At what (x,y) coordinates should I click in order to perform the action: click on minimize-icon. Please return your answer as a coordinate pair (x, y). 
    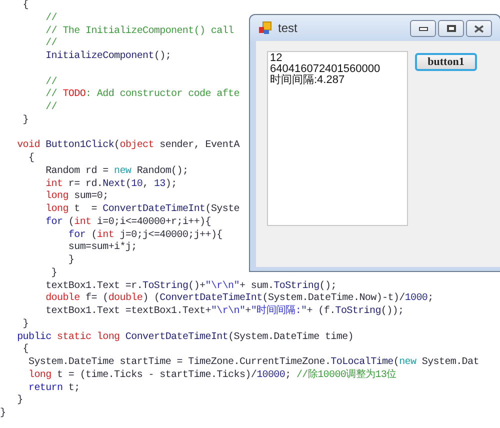
    Looking at the image, I should click on (423, 28).